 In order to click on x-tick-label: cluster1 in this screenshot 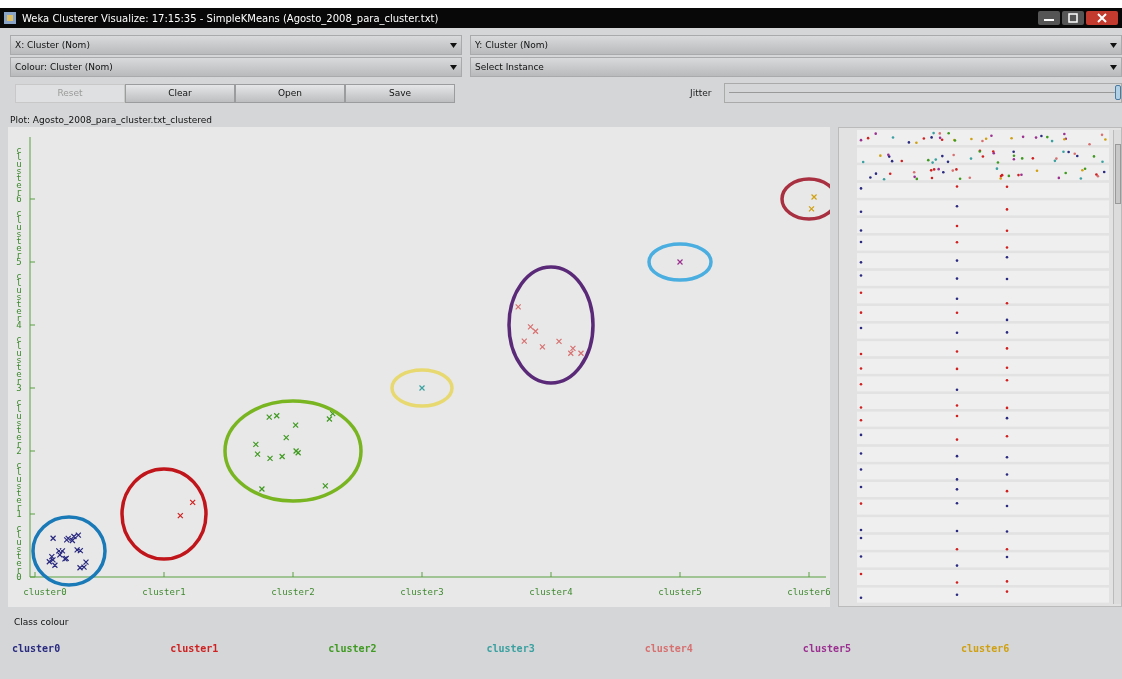, I will do `click(164, 592)`.